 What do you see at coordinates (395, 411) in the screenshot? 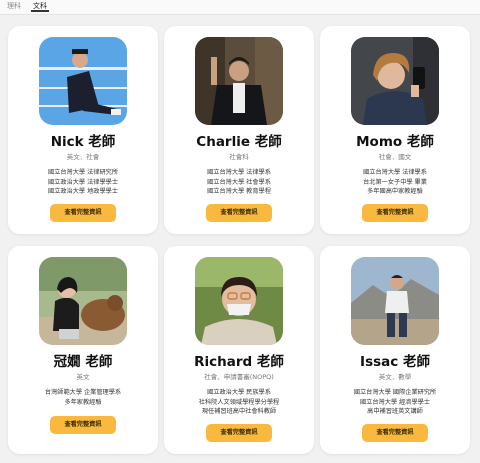
I see `education-line: 高中補習班英文講師` at bounding box center [395, 411].